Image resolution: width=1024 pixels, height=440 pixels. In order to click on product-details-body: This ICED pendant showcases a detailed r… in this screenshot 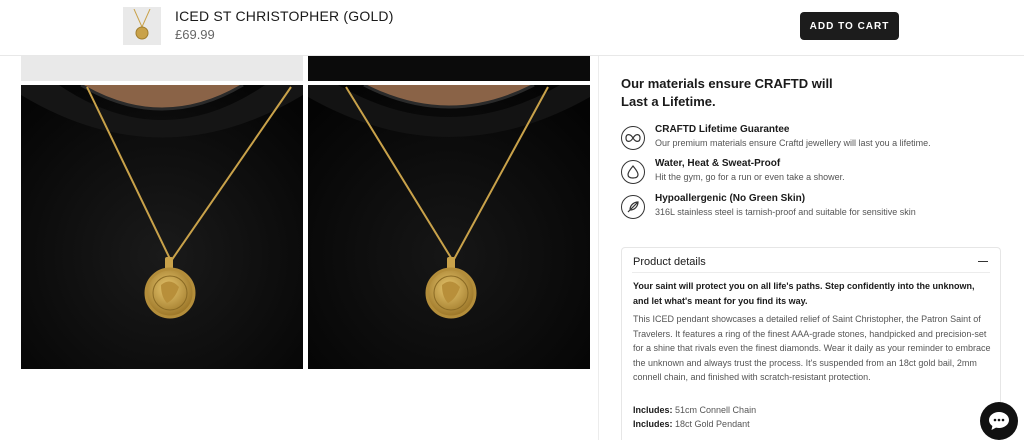, I will do `click(812, 348)`.